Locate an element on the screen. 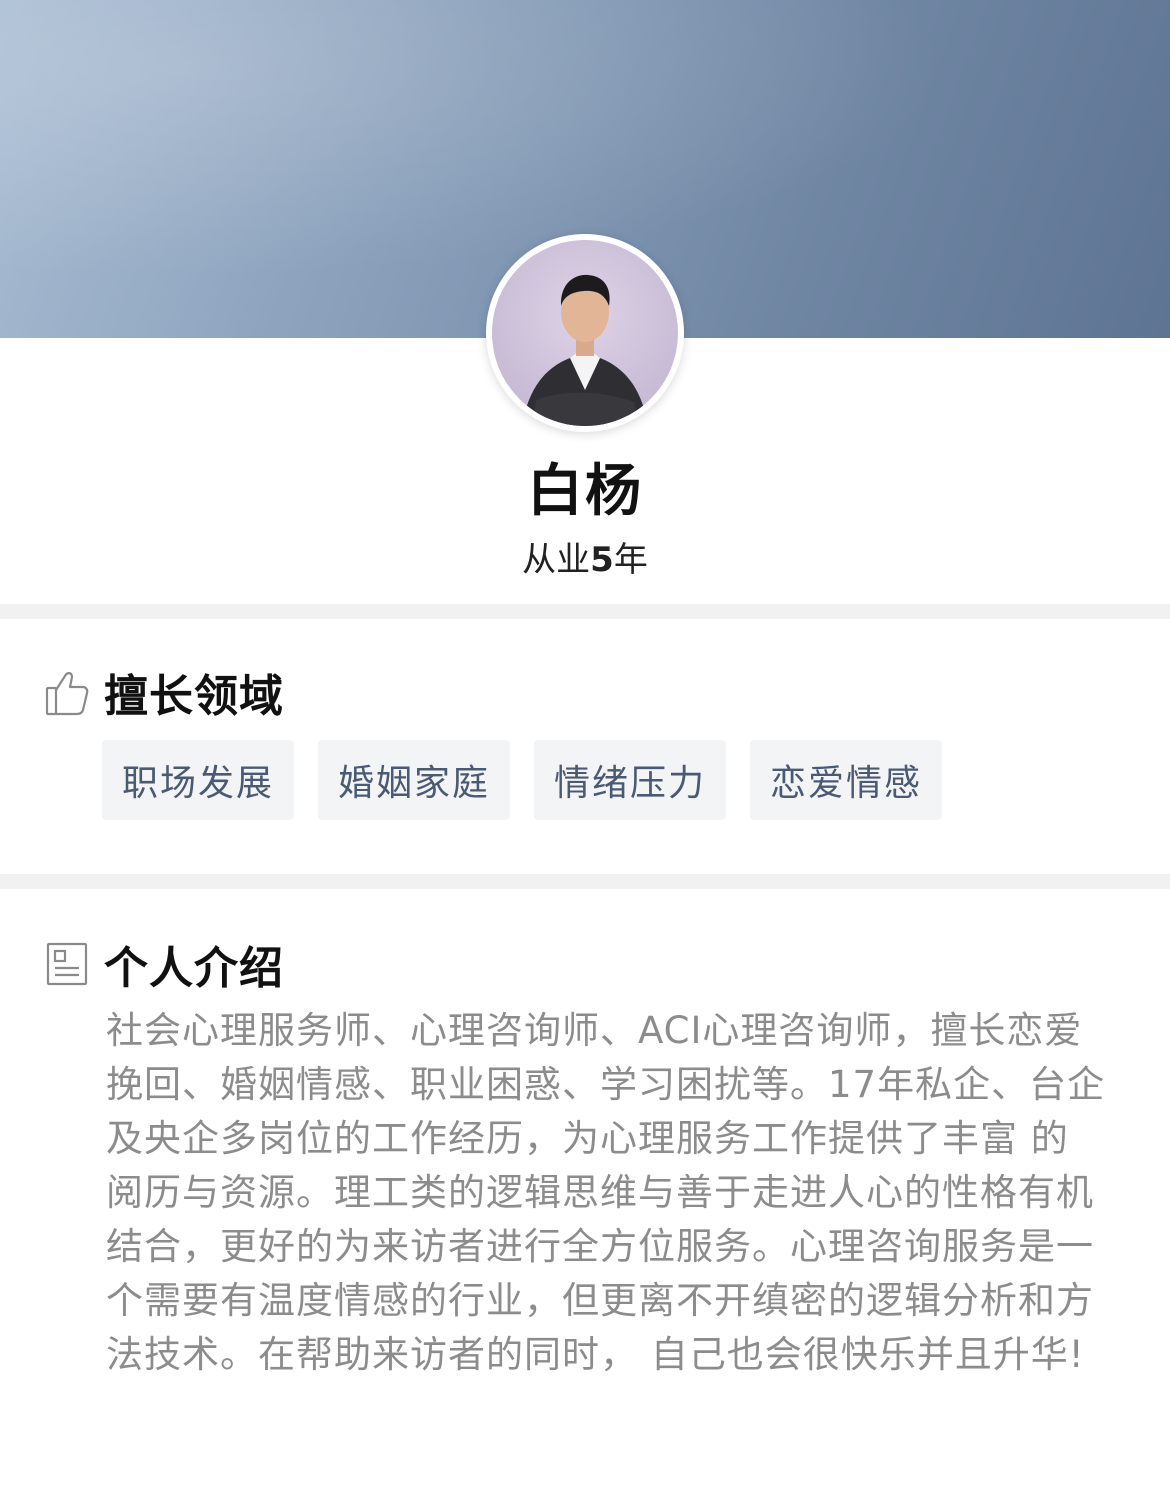  tag-career: 职场发展 is located at coordinates (198, 780).